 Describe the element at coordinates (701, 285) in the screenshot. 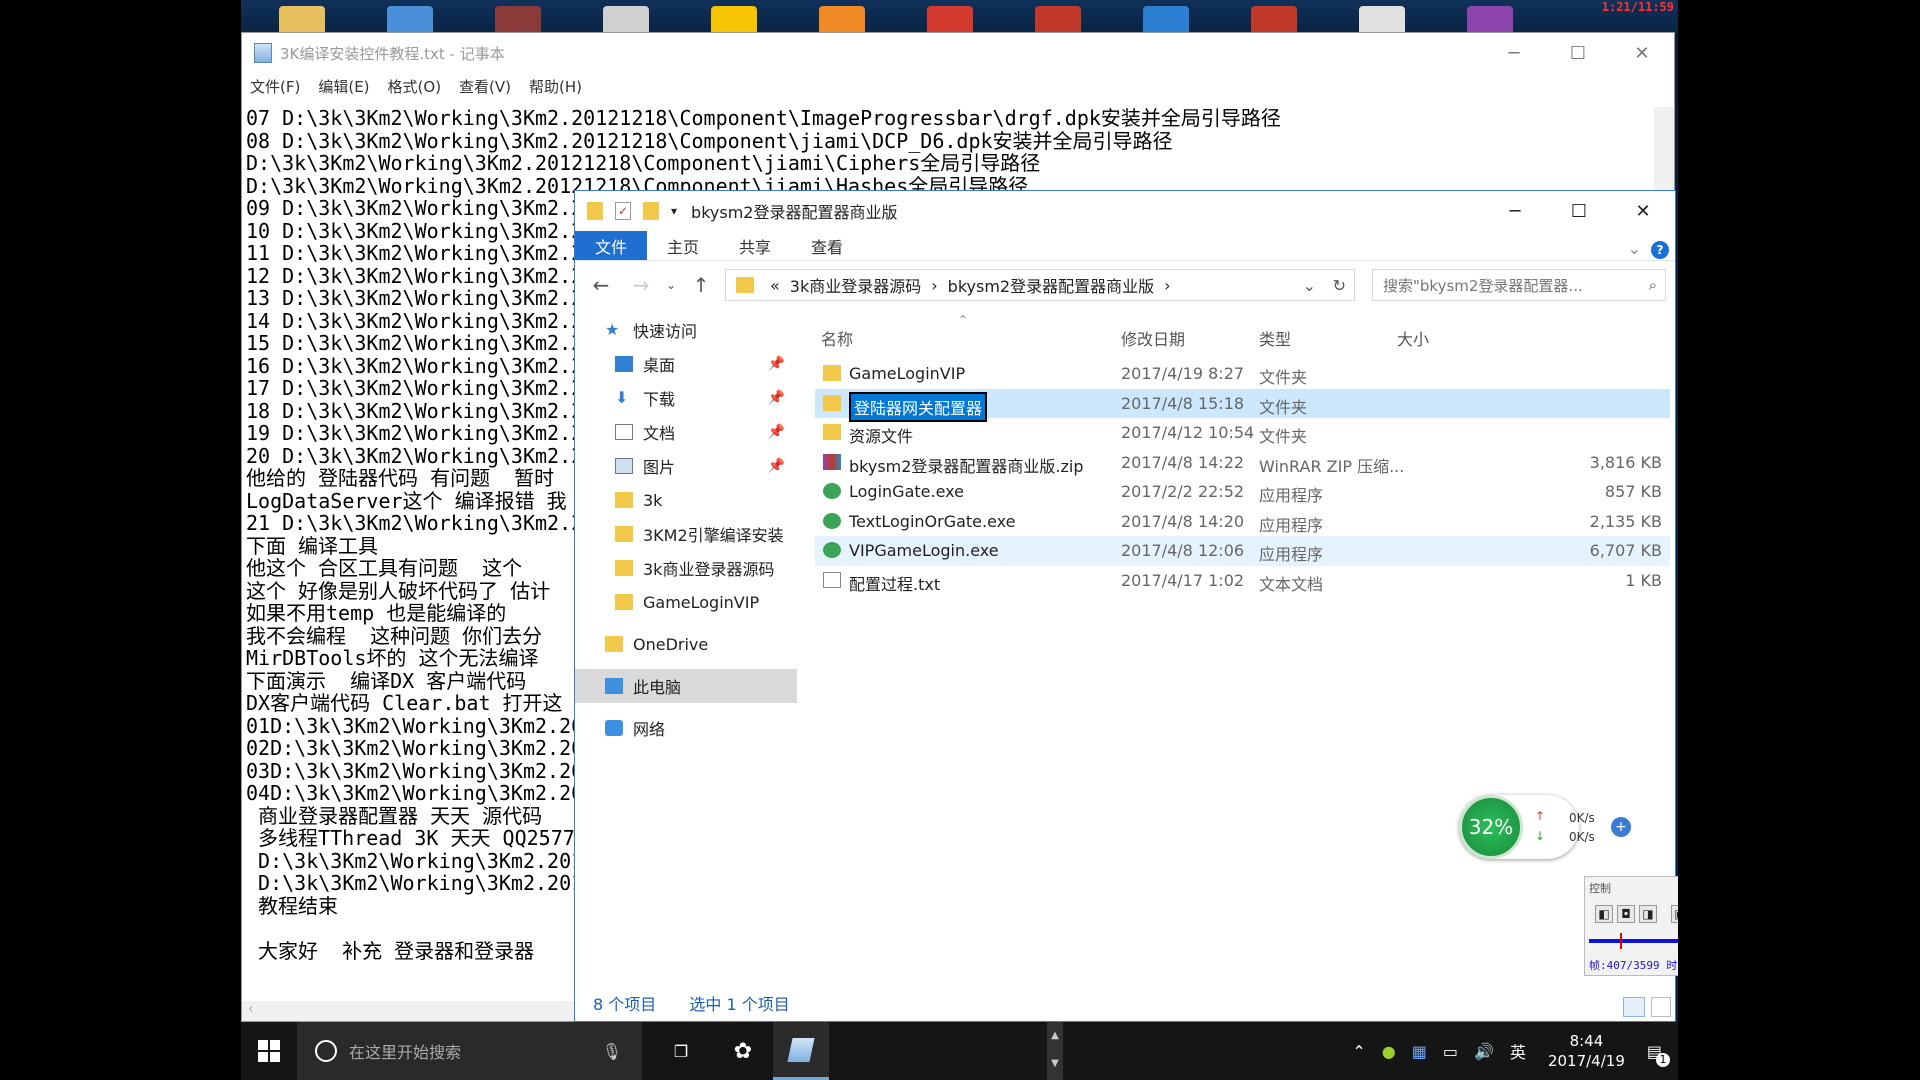

I see `up-arrow-icon: ↑` at that location.